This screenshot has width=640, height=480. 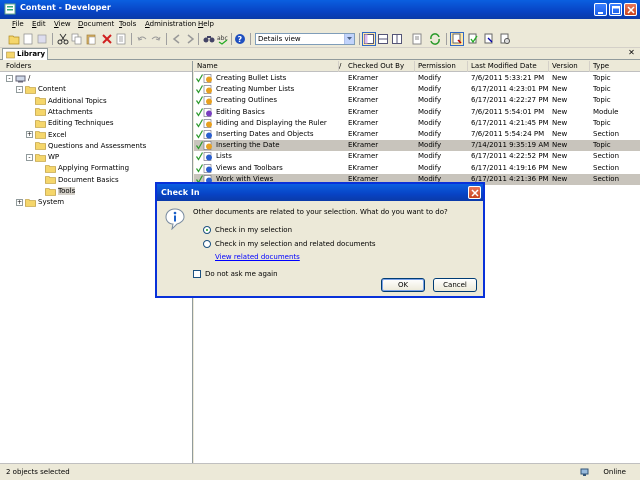 I want to click on folder-node: - /, so click(x=18, y=78).